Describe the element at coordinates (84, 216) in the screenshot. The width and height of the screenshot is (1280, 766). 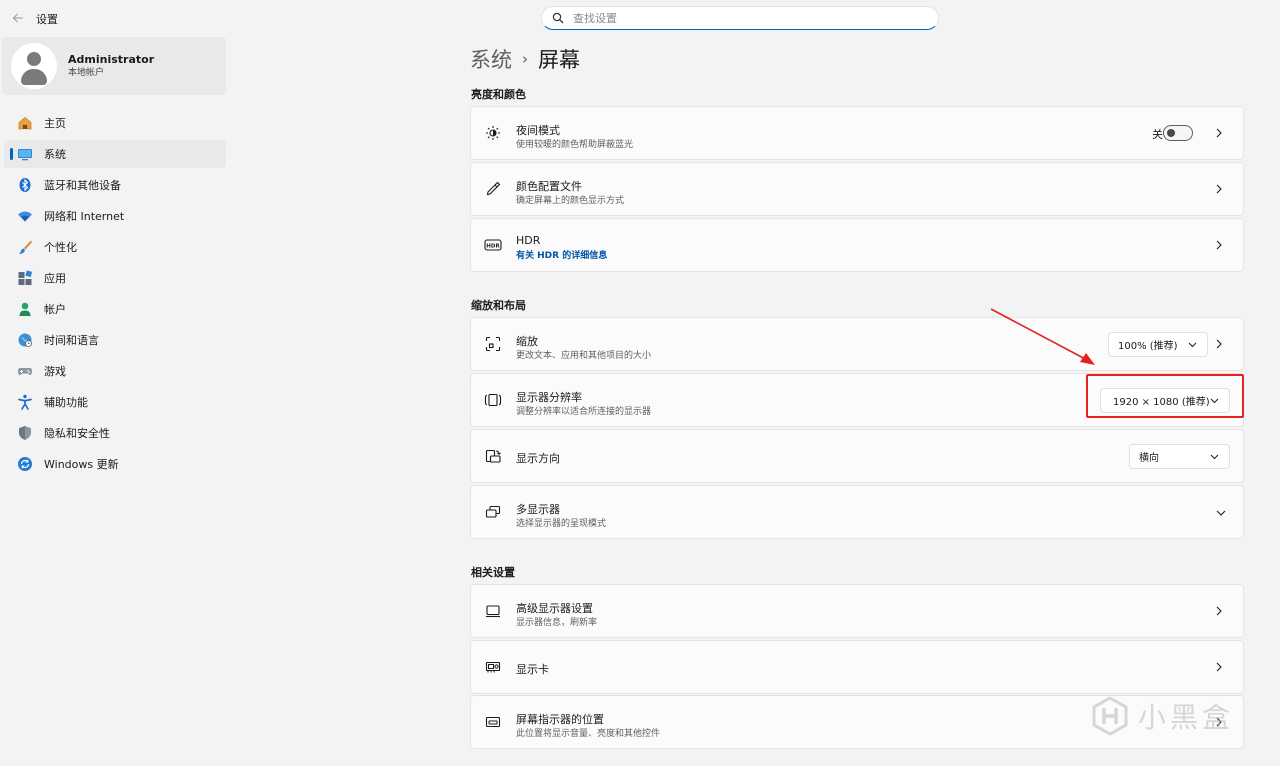
I see `sidebar-item-label: 网络和 Internet` at that location.